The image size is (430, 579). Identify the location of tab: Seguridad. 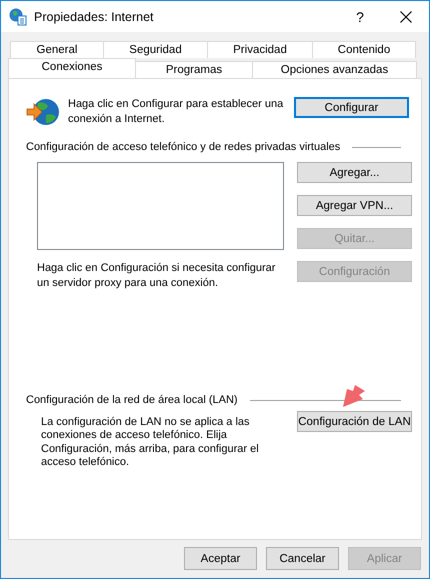
(155, 49).